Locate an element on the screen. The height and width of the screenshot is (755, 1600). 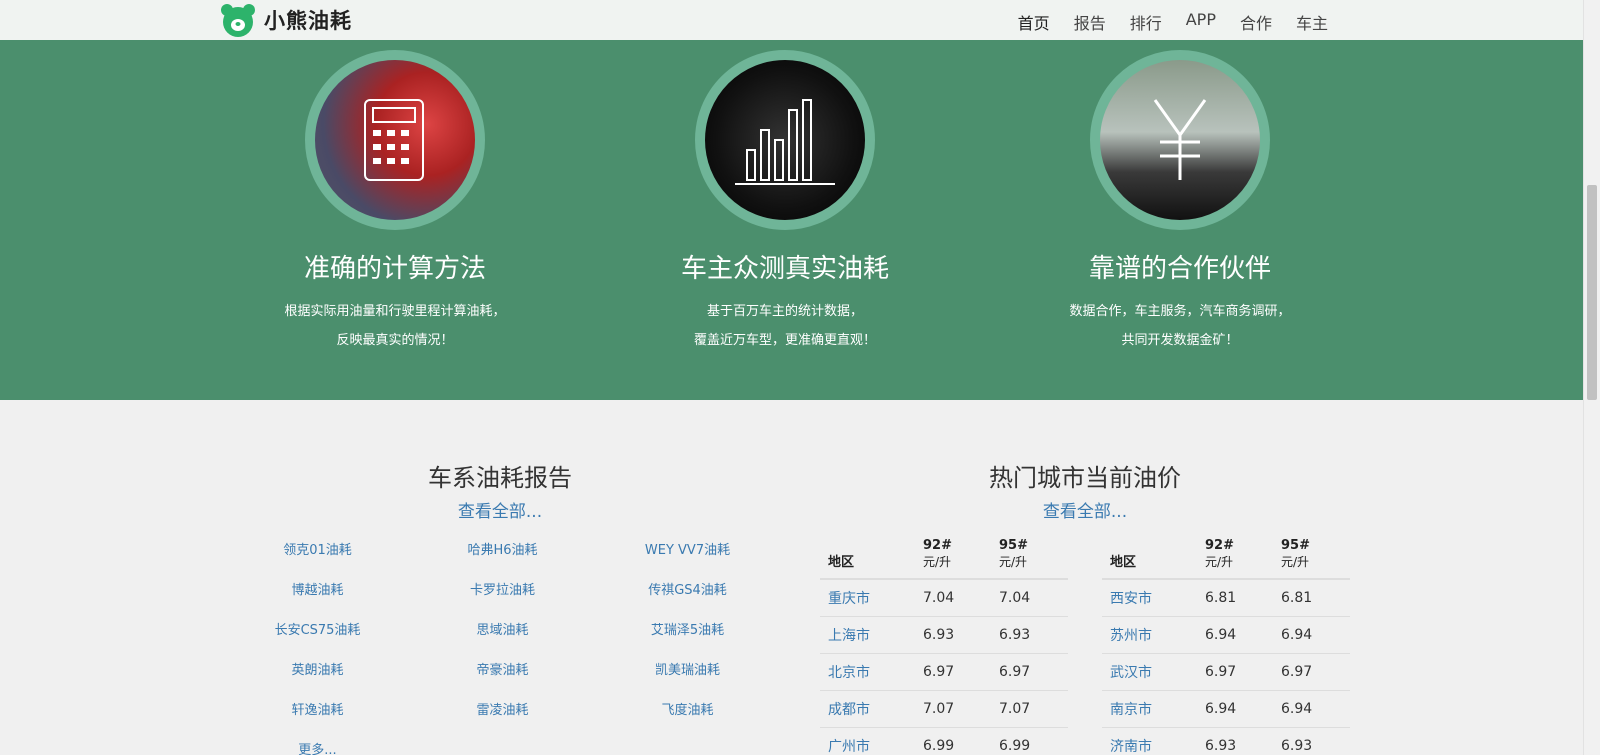
nav-app: APP is located at coordinates (1201, 22).